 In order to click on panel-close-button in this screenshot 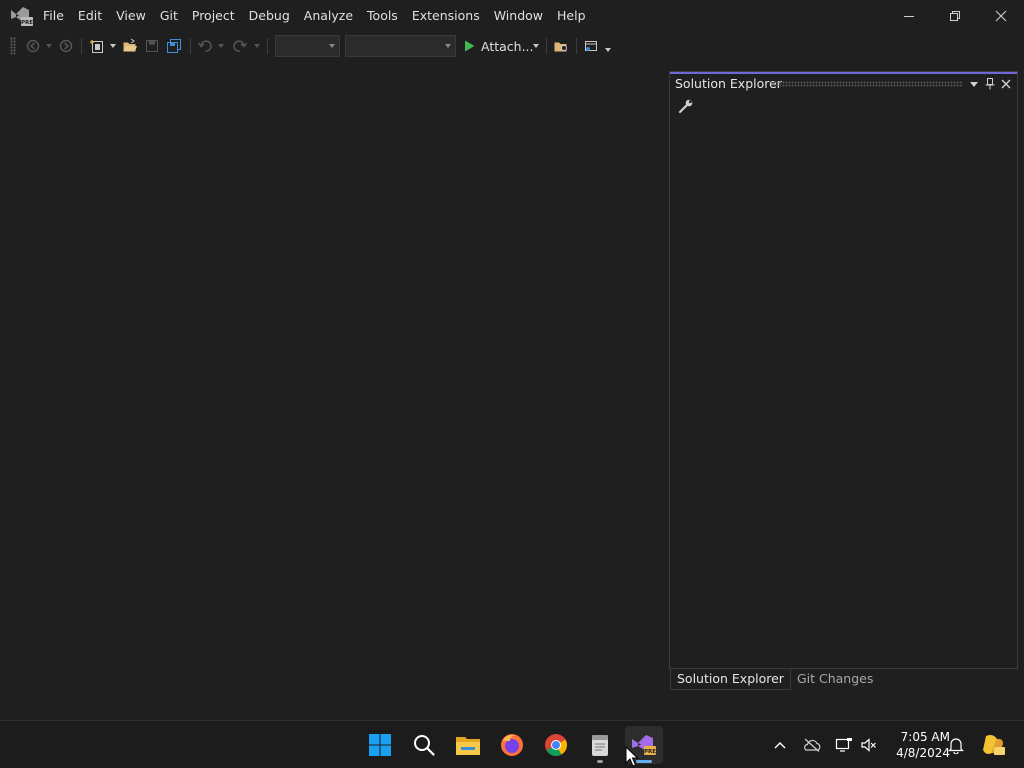, I will do `click(1006, 84)`.